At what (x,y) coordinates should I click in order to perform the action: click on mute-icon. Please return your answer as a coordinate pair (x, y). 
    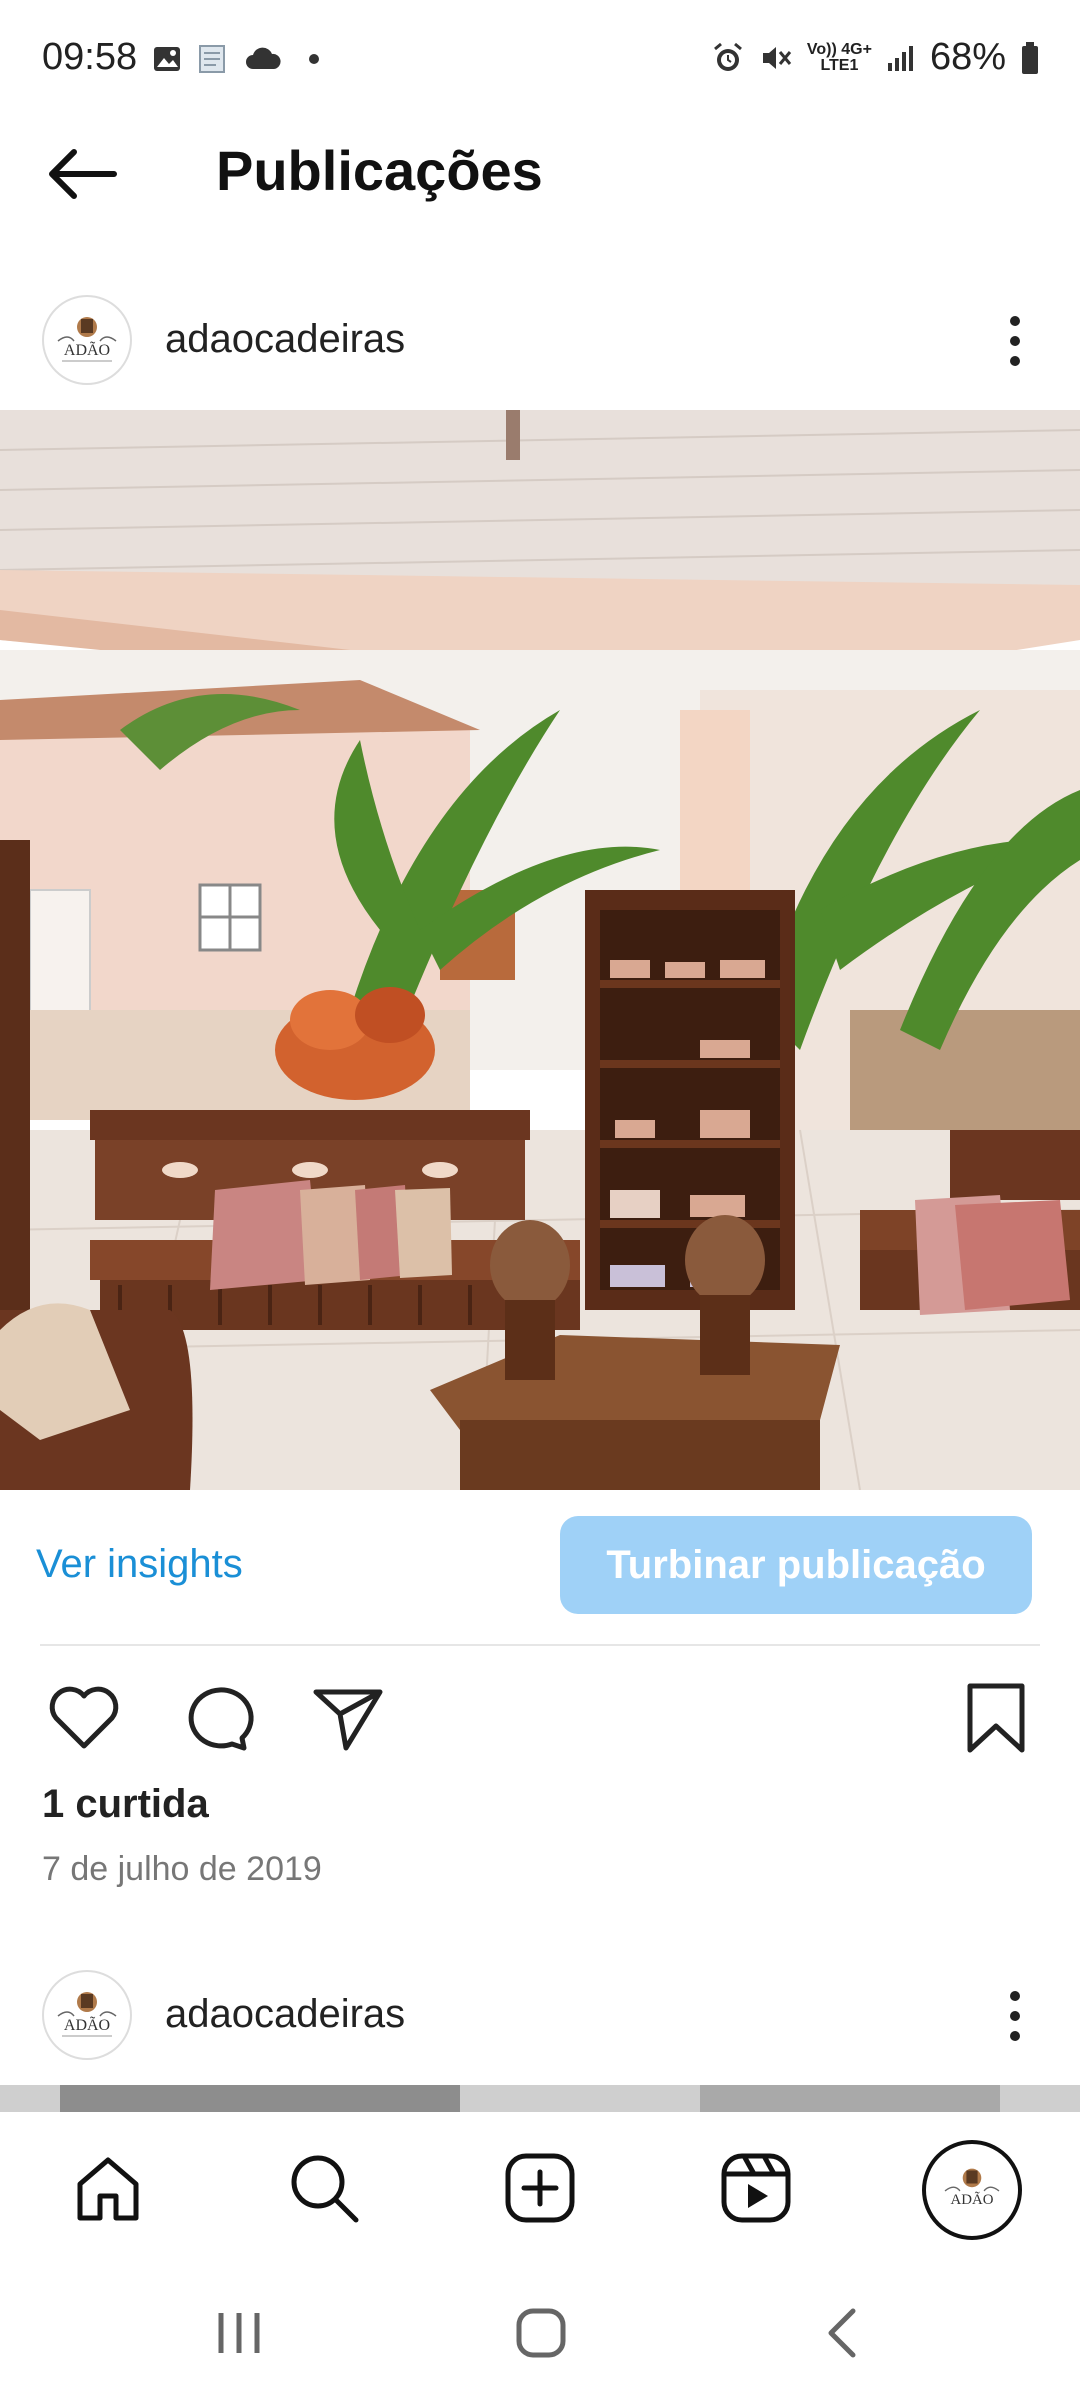
    Looking at the image, I should click on (777, 57).